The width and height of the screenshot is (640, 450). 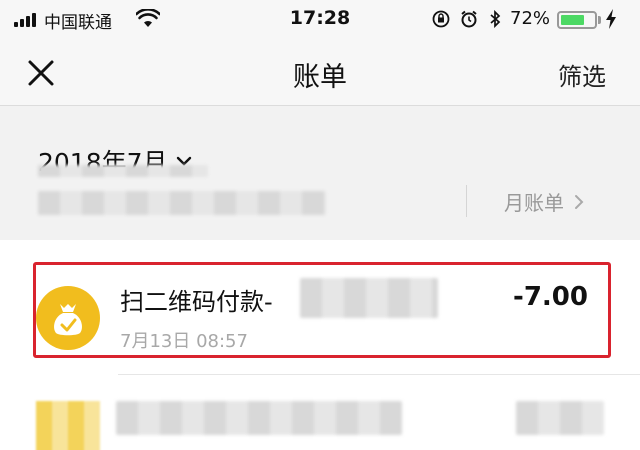 I want to click on money-bag-icon, so click(x=68, y=318).